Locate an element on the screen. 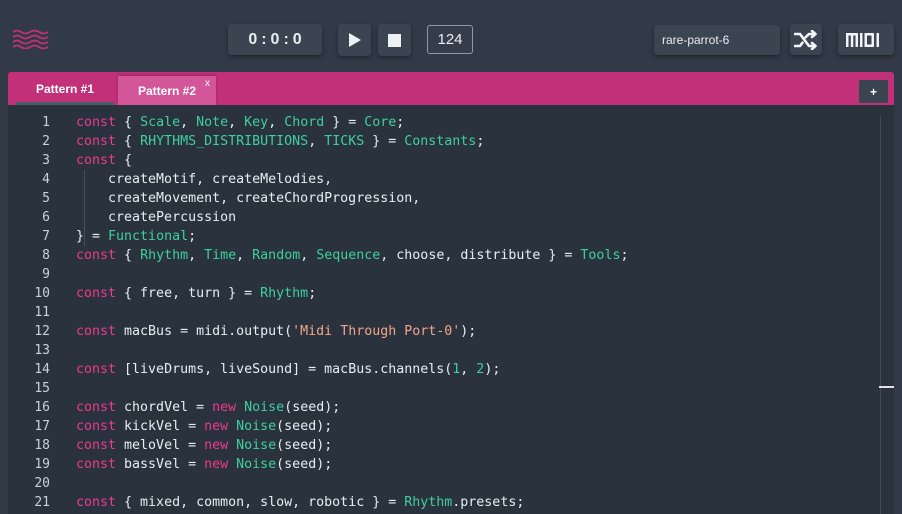  time-beats: 0 is located at coordinates (275, 39).